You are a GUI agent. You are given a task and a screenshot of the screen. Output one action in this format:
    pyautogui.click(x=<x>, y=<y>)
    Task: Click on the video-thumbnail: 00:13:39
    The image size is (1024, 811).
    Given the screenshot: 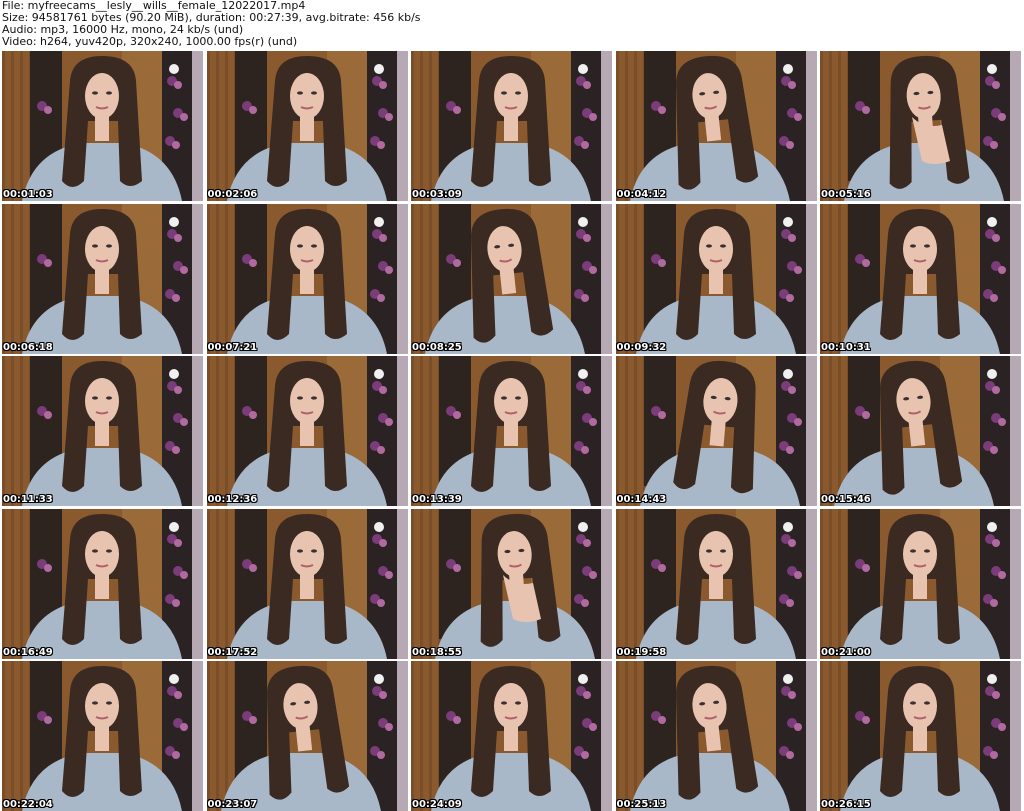 What is the action you would take?
    pyautogui.click(x=511, y=431)
    